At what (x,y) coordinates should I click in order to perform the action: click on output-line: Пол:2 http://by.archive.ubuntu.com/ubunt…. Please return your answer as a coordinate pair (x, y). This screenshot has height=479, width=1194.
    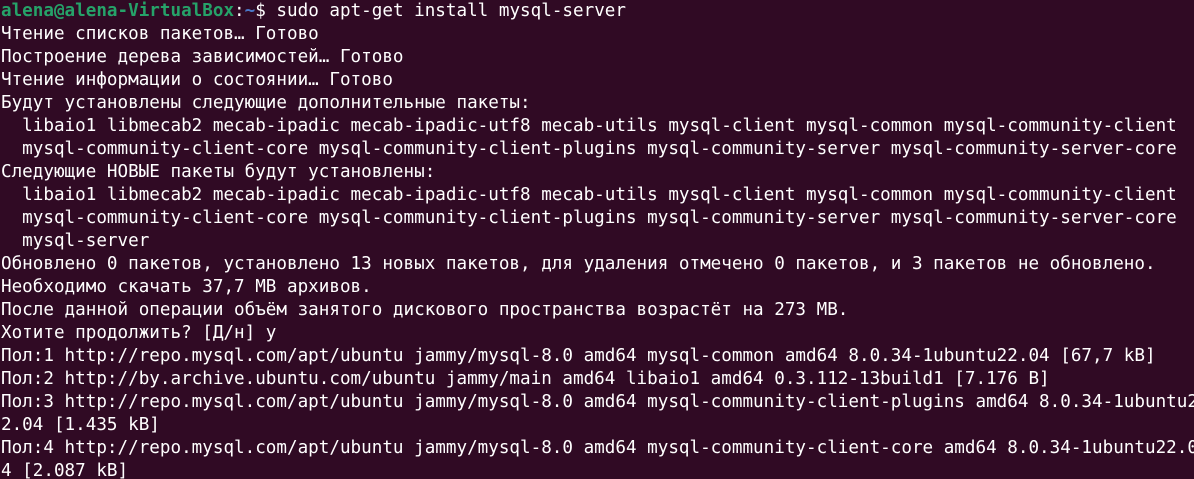
    Looking at the image, I should click on (525, 379).